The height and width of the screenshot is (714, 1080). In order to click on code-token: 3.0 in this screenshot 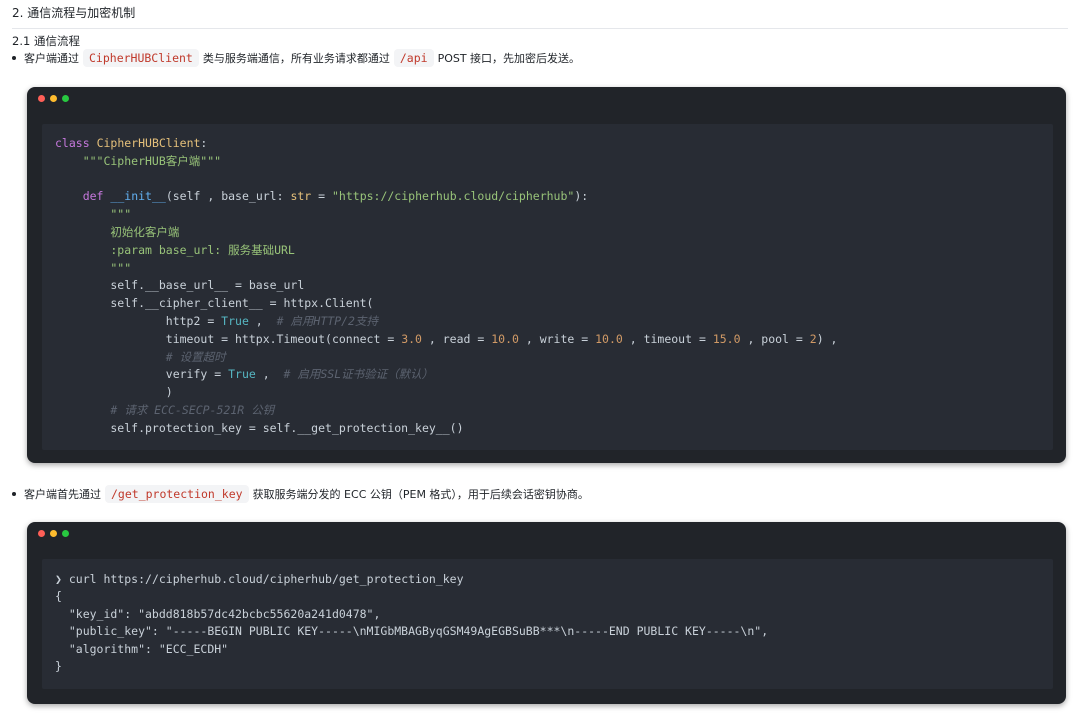, I will do `click(411, 338)`.